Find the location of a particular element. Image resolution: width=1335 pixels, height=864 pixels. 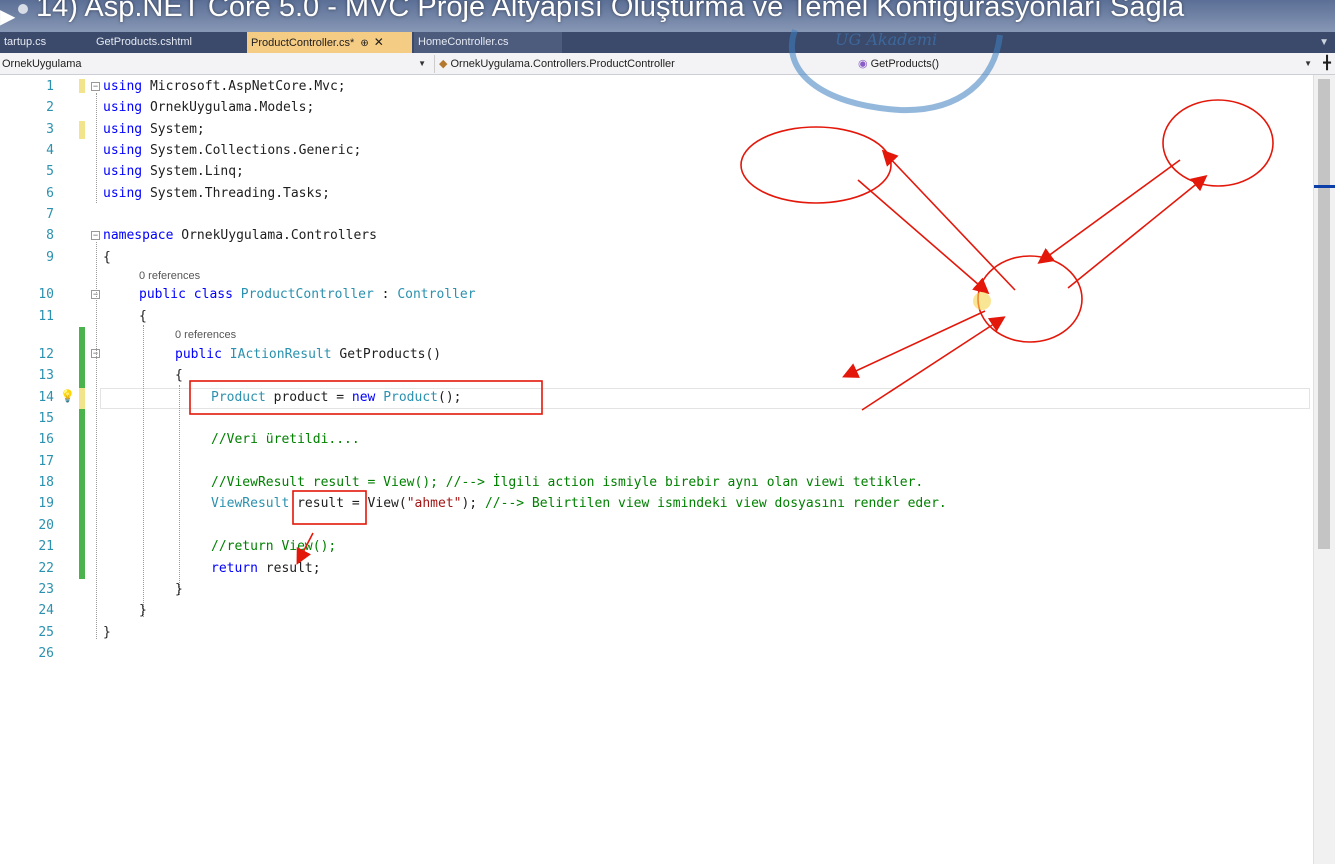

member-dropdown: ◉ GetProducts() ▼ is located at coordinates (1085, 64).